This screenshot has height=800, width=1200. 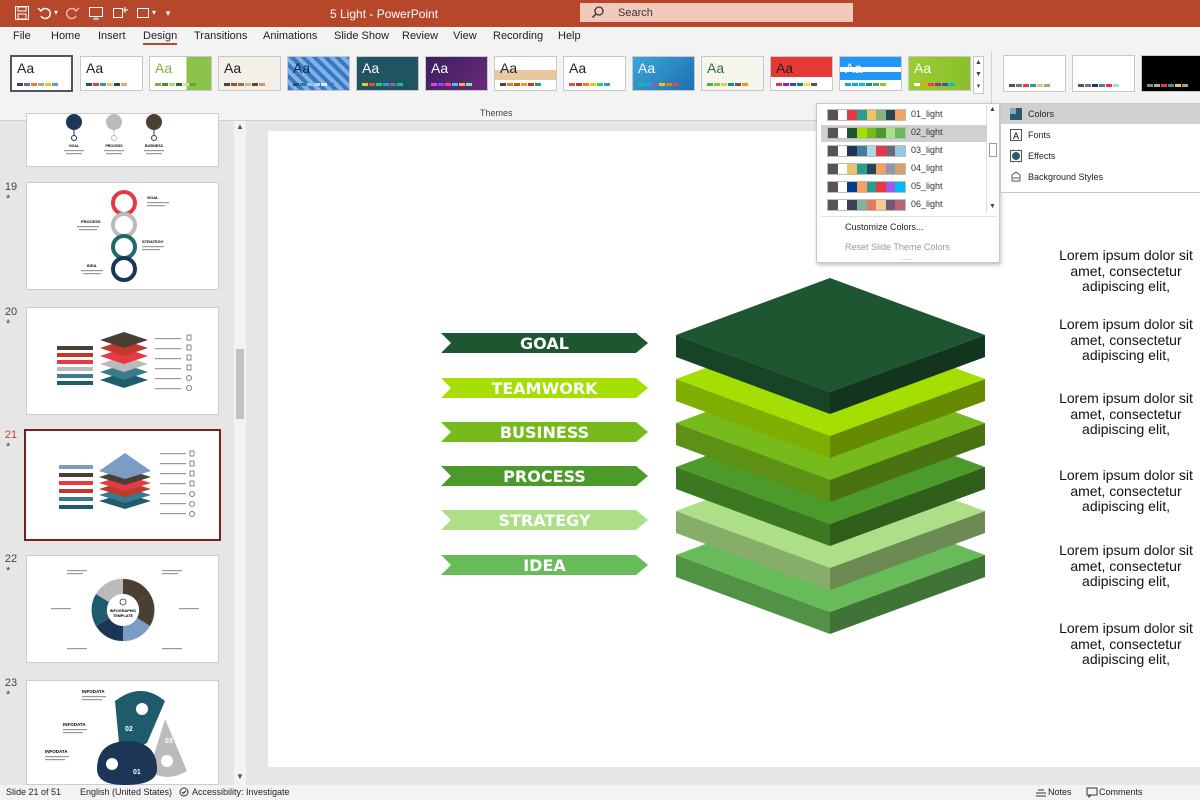 What do you see at coordinates (22, 13) in the screenshot?
I see `save-icon` at bounding box center [22, 13].